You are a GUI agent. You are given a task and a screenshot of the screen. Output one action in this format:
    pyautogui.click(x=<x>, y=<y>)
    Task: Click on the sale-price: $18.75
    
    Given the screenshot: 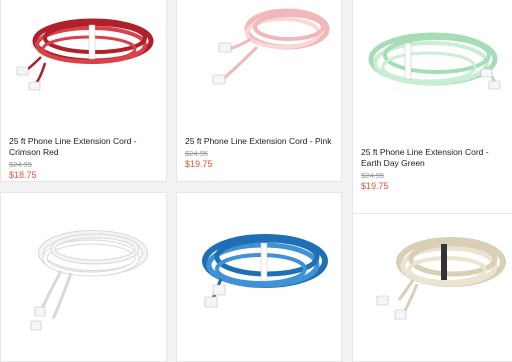 What is the action you would take?
    pyautogui.click(x=23, y=175)
    